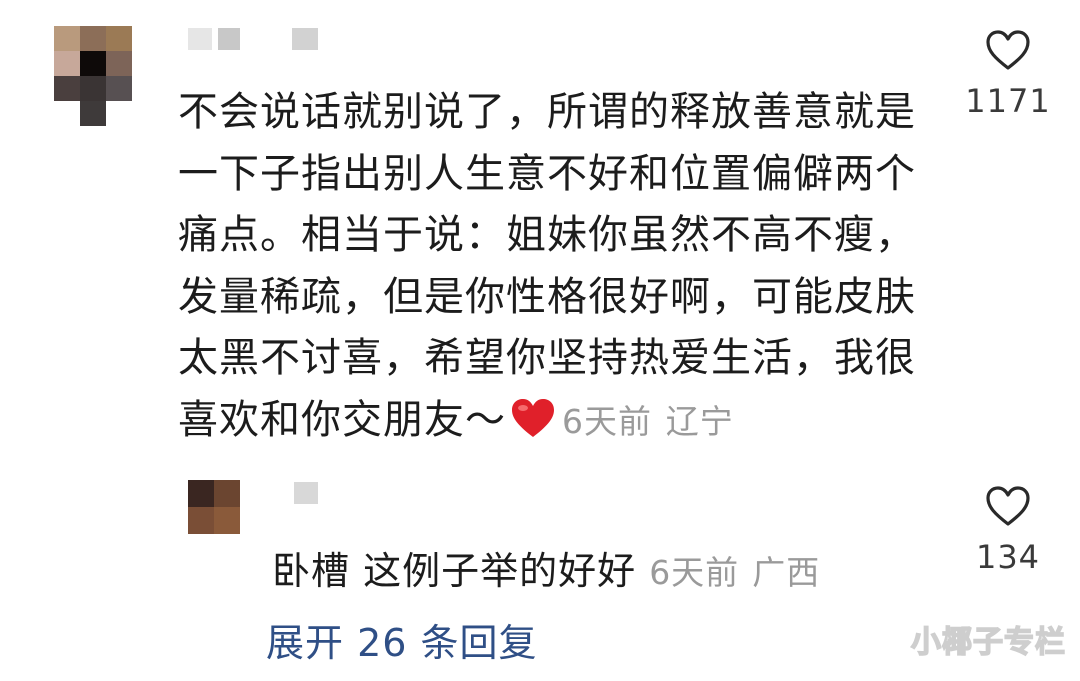 This screenshot has width=1080, height=681. Describe the element at coordinates (1008, 74) in the screenshot. I see `comment-like: 1171` at that location.